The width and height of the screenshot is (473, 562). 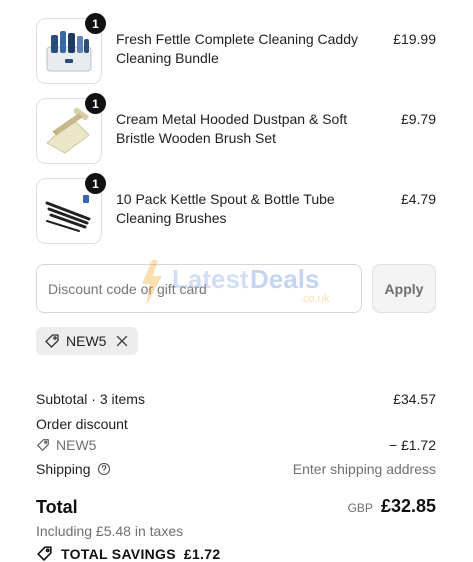 What do you see at coordinates (90, 399) in the screenshot?
I see `subtotal-label: Subtotal · 3 items` at bounding box center [90, 399].